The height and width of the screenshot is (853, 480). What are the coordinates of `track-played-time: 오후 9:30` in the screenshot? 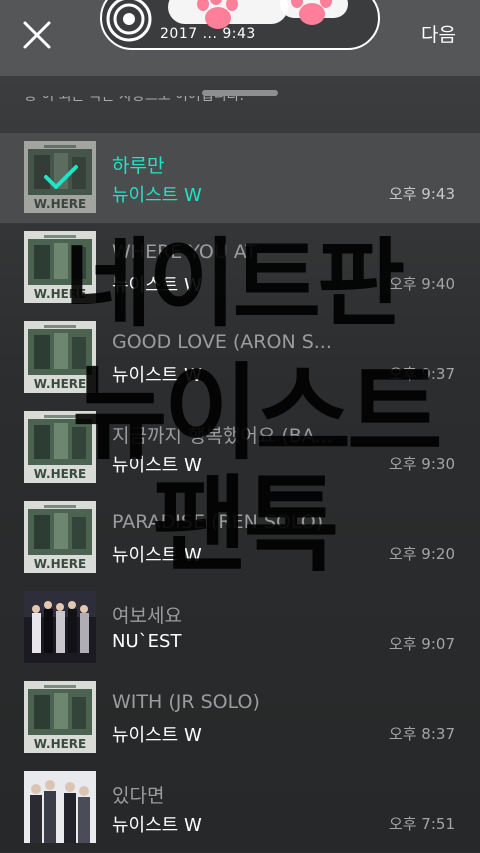 It's located at (421, 464).